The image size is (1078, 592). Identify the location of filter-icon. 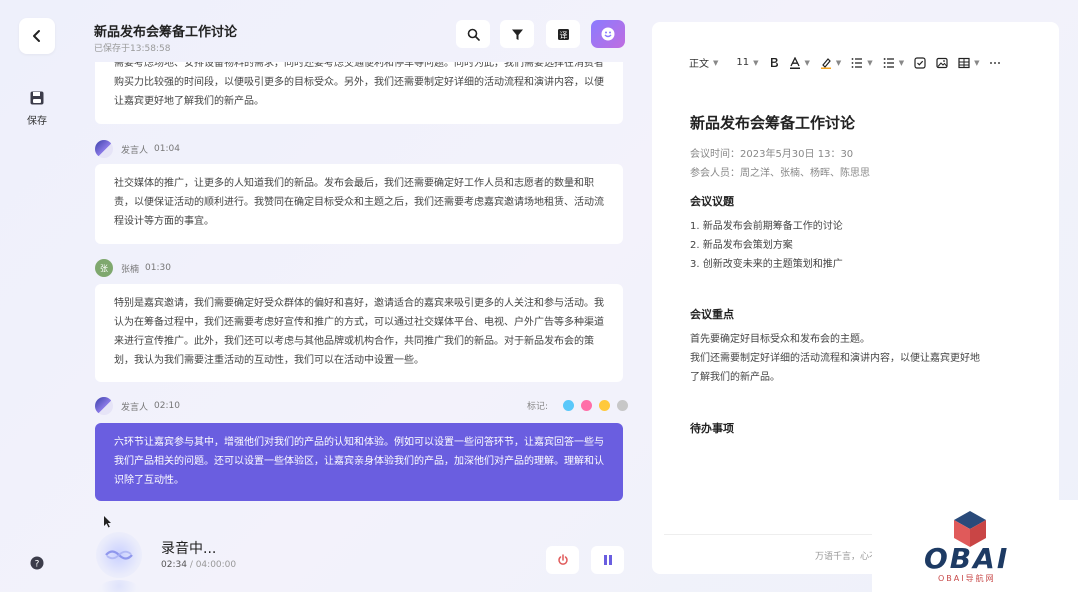
(517, 34).